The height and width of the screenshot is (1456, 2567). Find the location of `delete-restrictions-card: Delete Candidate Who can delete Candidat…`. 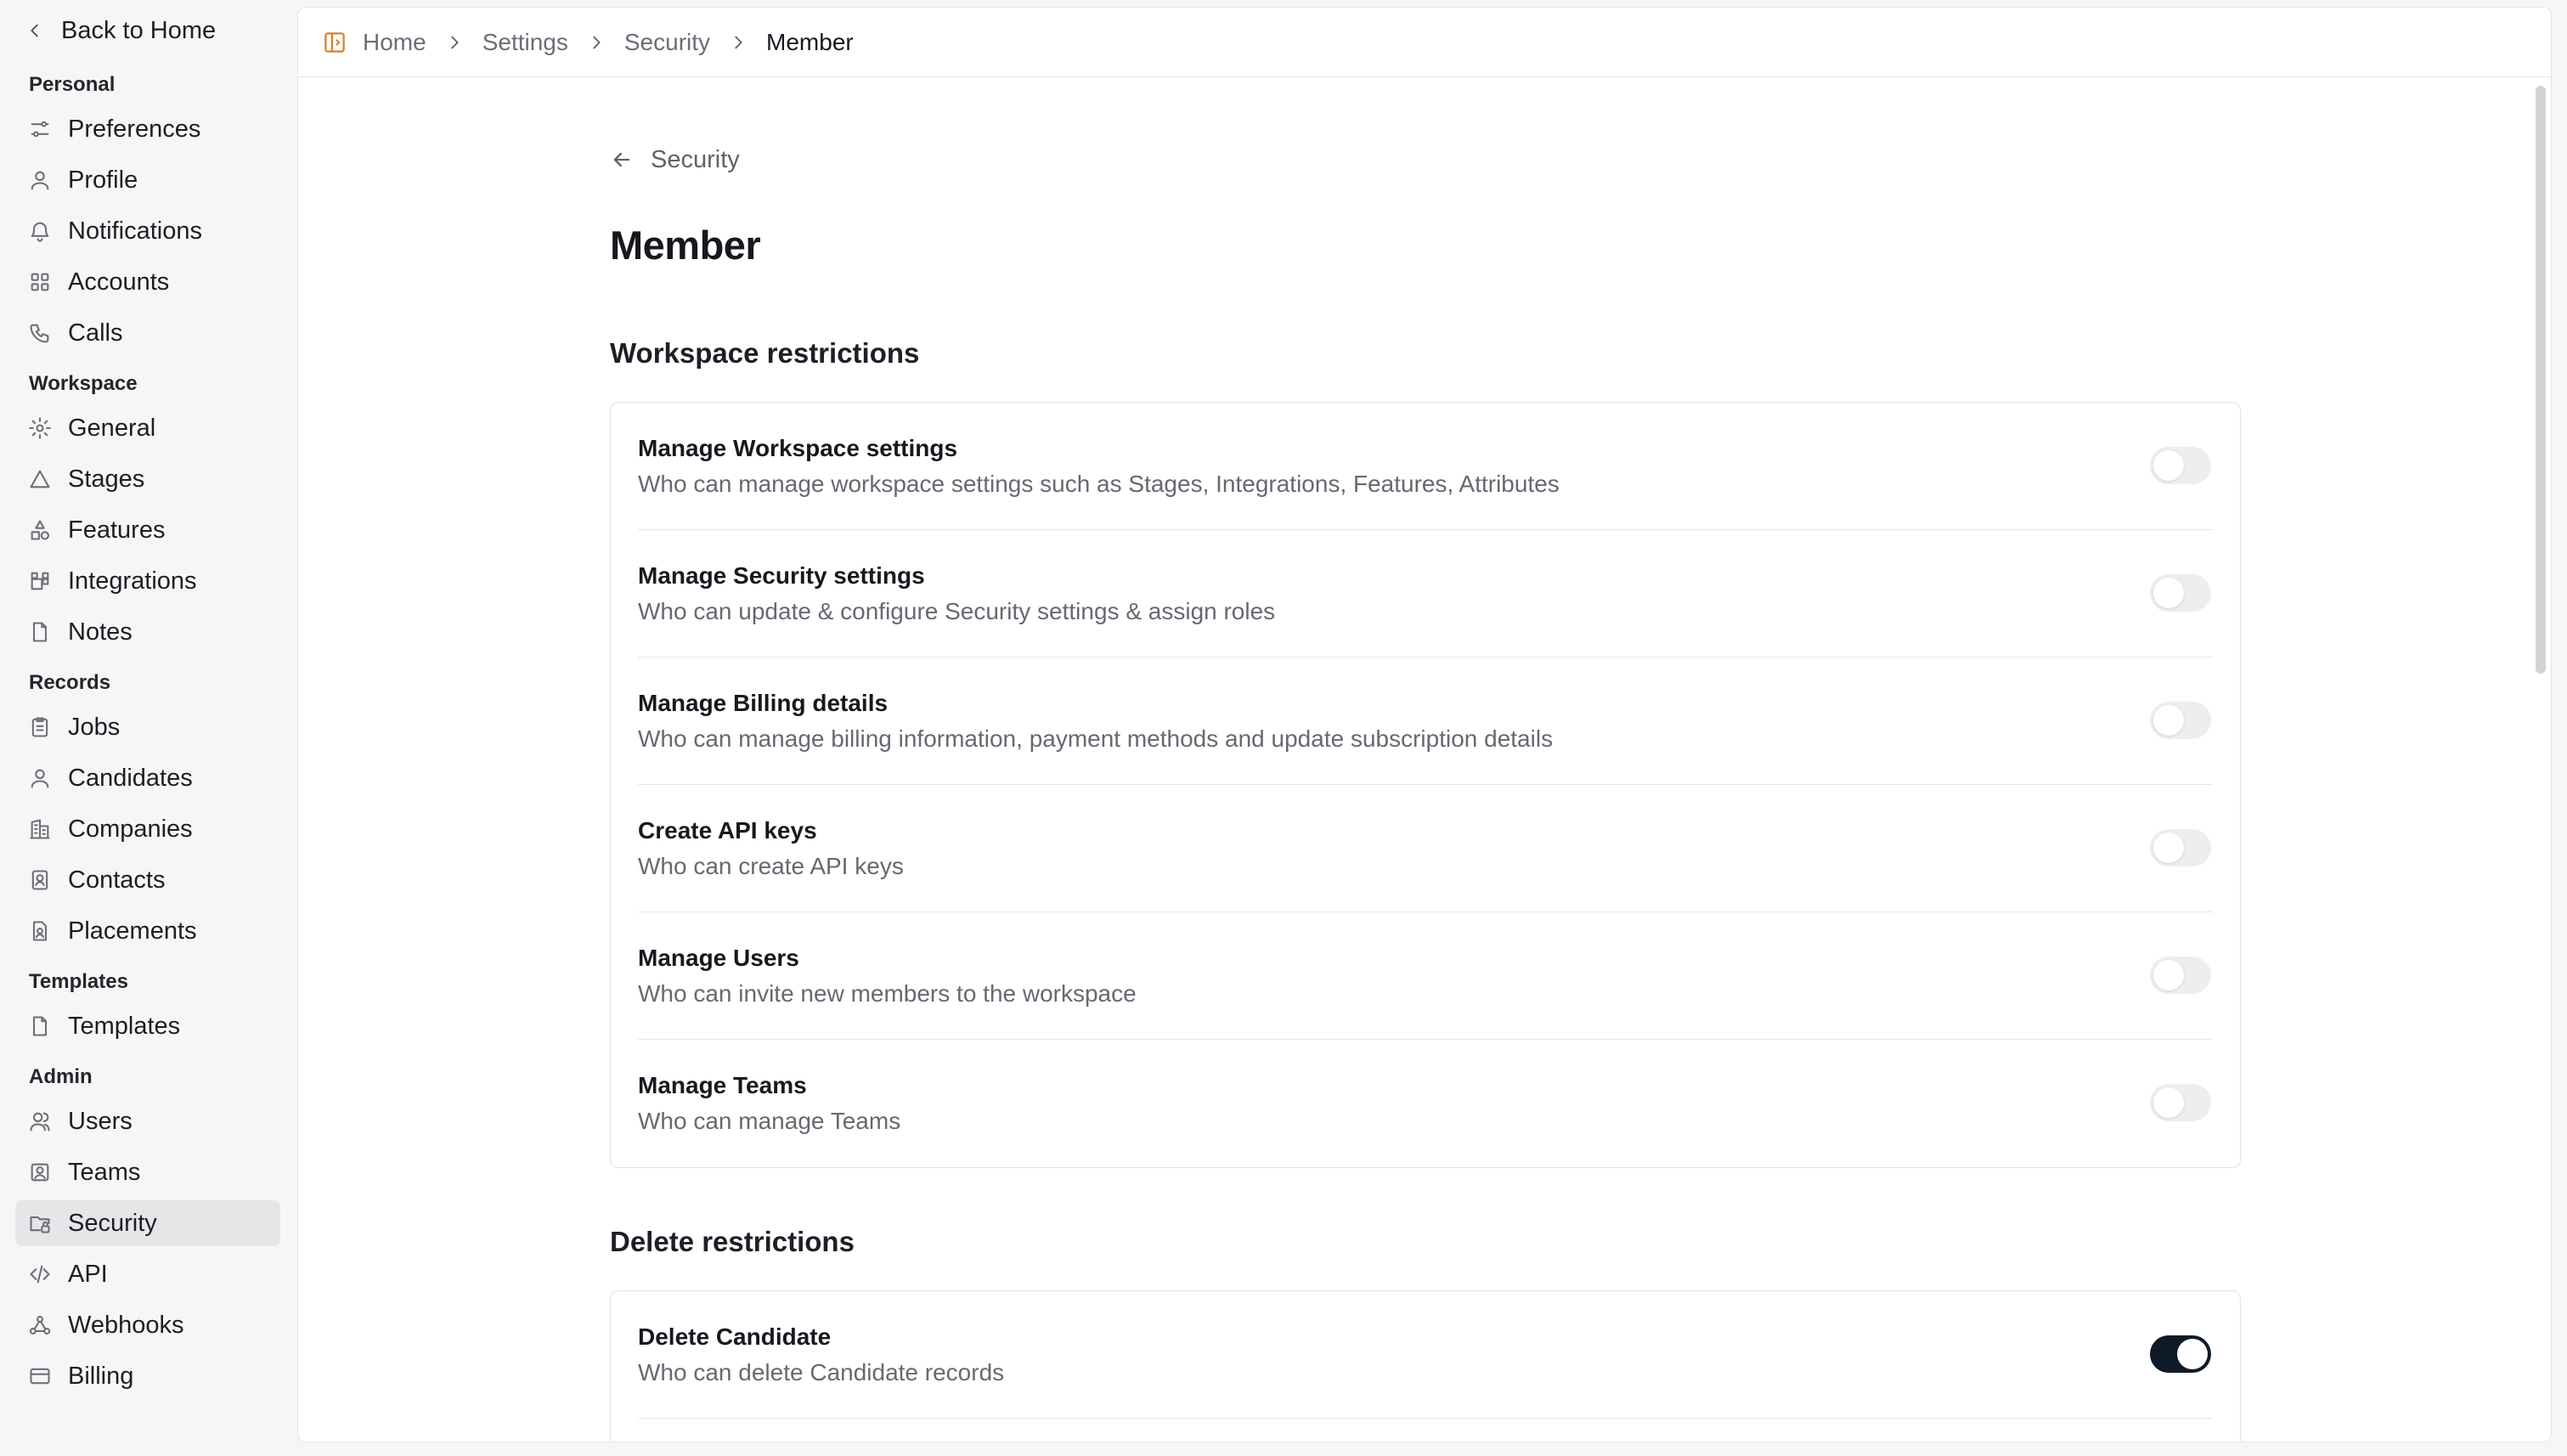

delete-restrictions-card: Delete Candidate Who can delete Candidat… is located at coordinates (1425, 1366).